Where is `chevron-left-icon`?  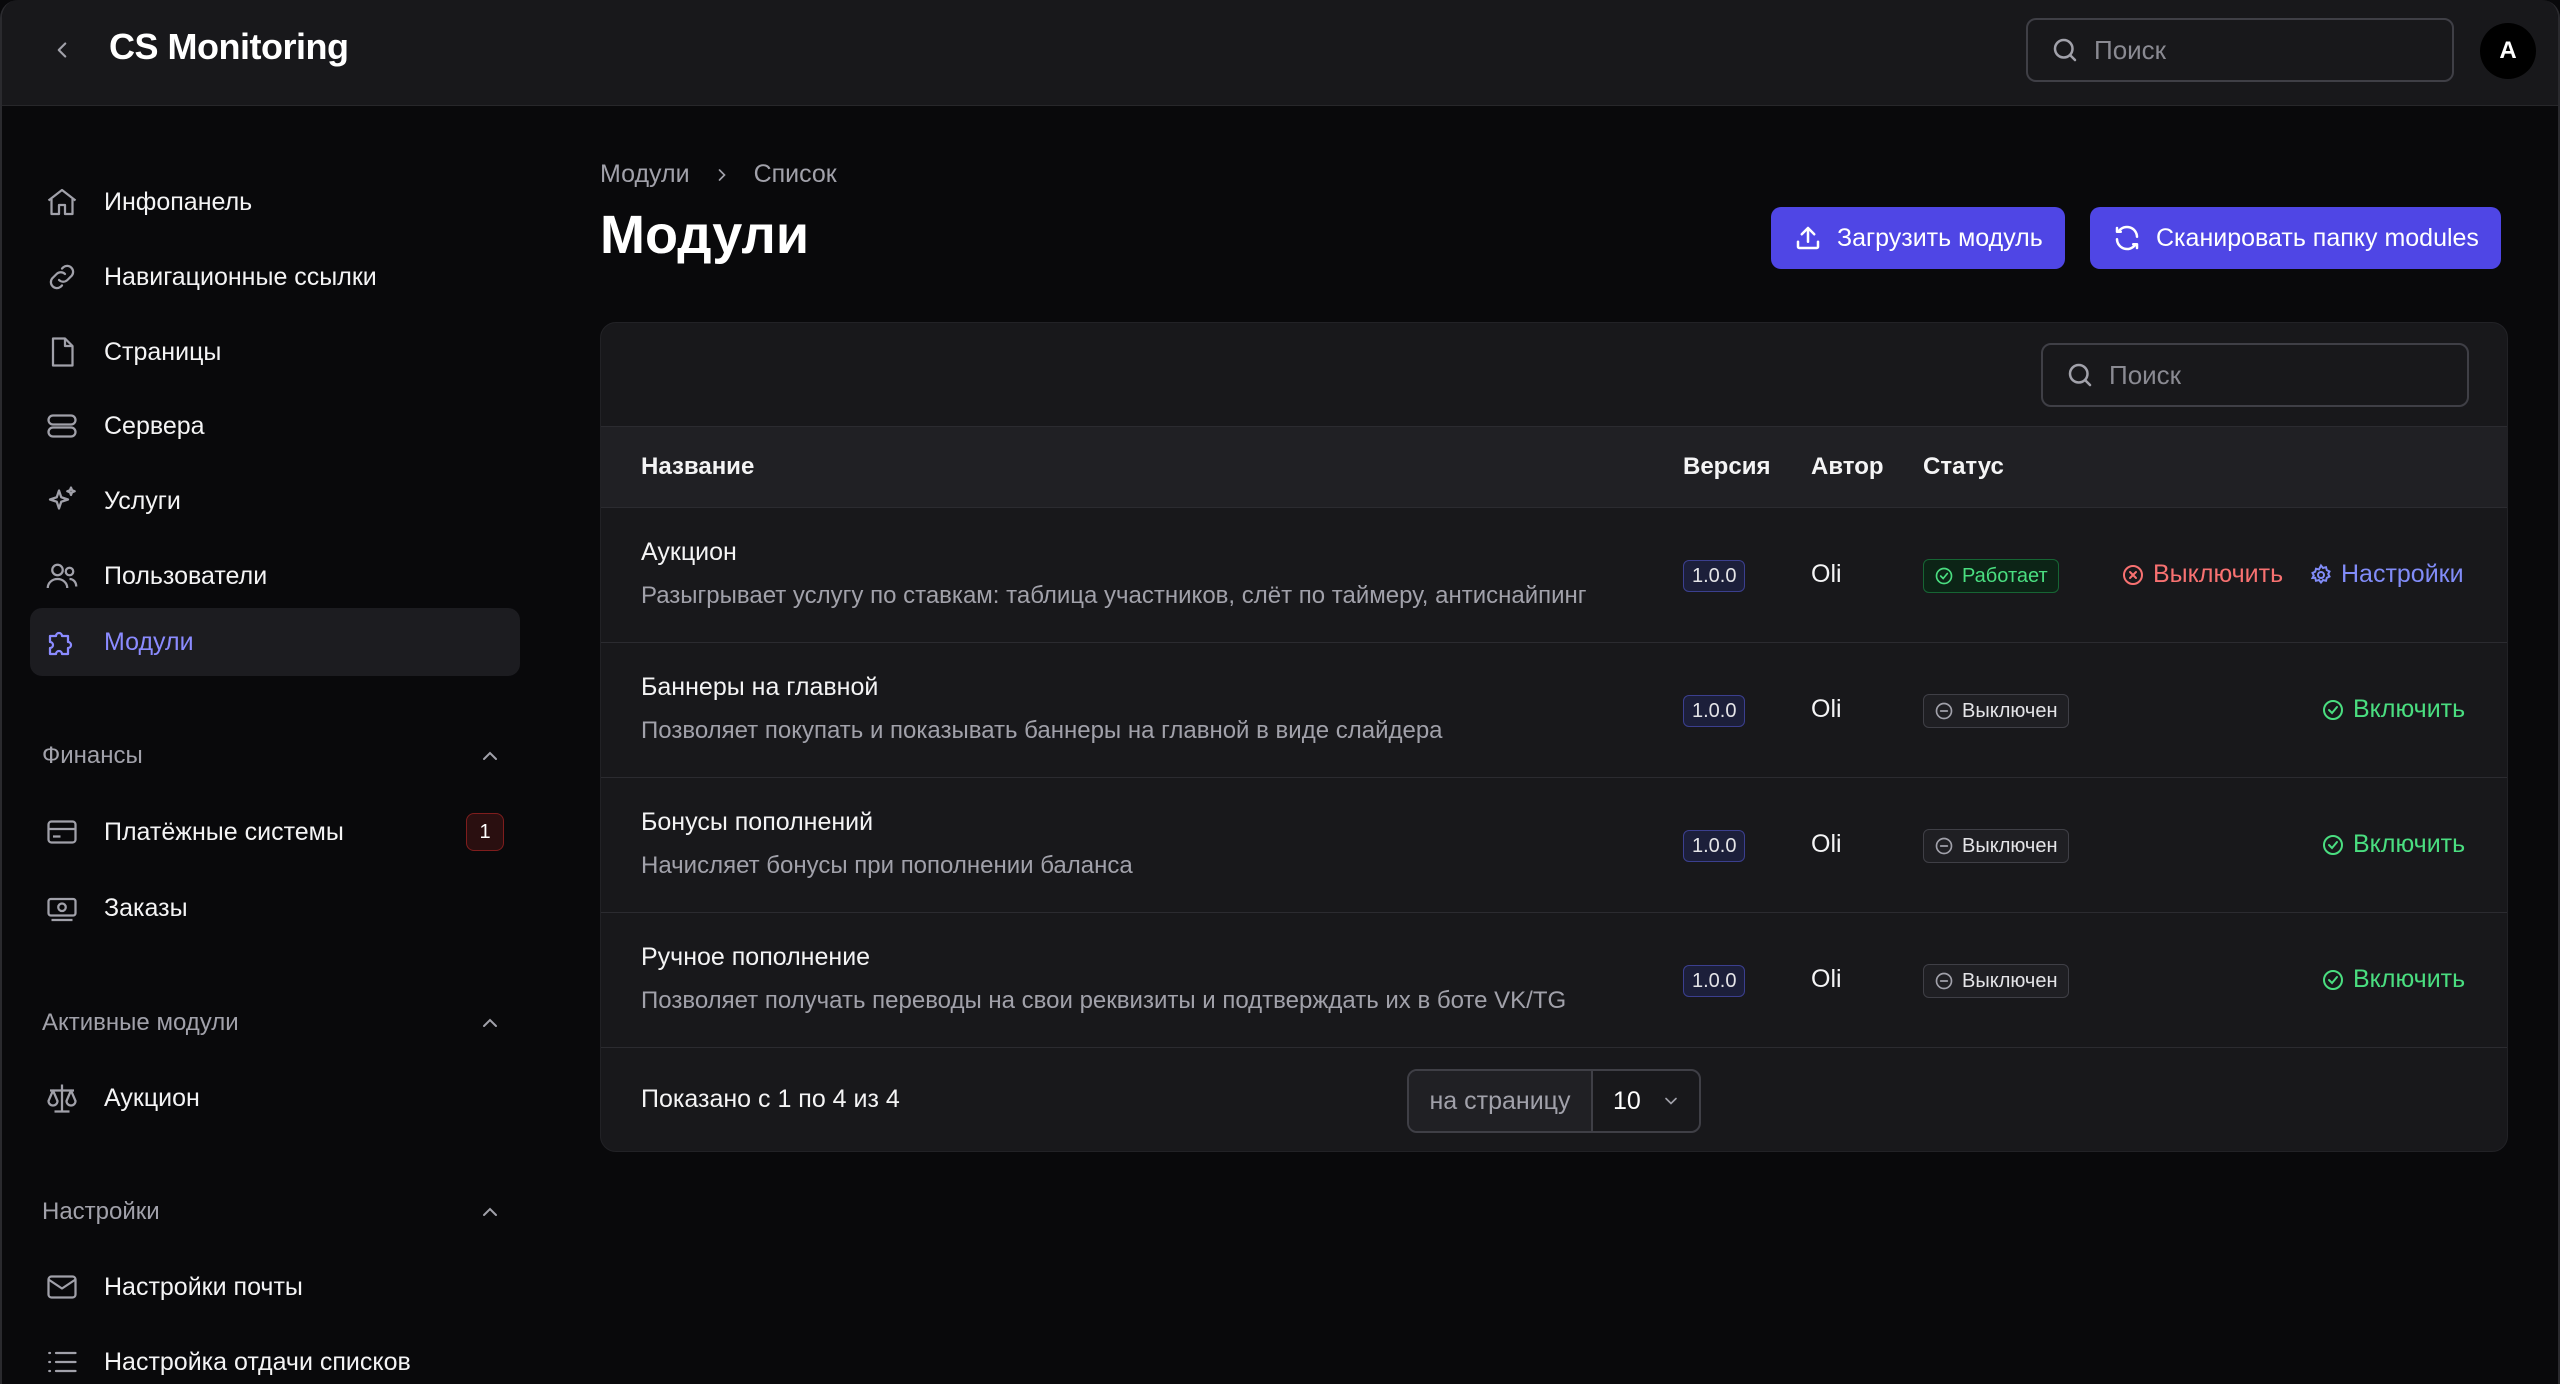 chevron-left-icon is located at coordinates (62, 50).